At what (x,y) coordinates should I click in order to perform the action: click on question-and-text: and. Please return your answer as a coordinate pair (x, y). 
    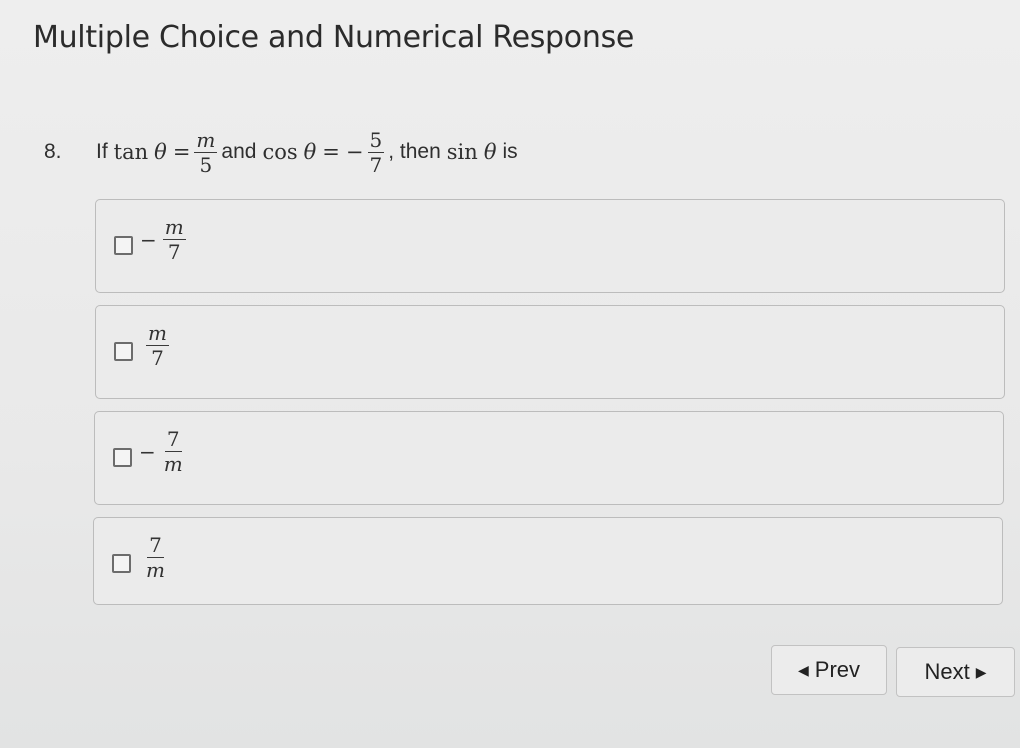
    Looking at the image, I should click on (239, 151).